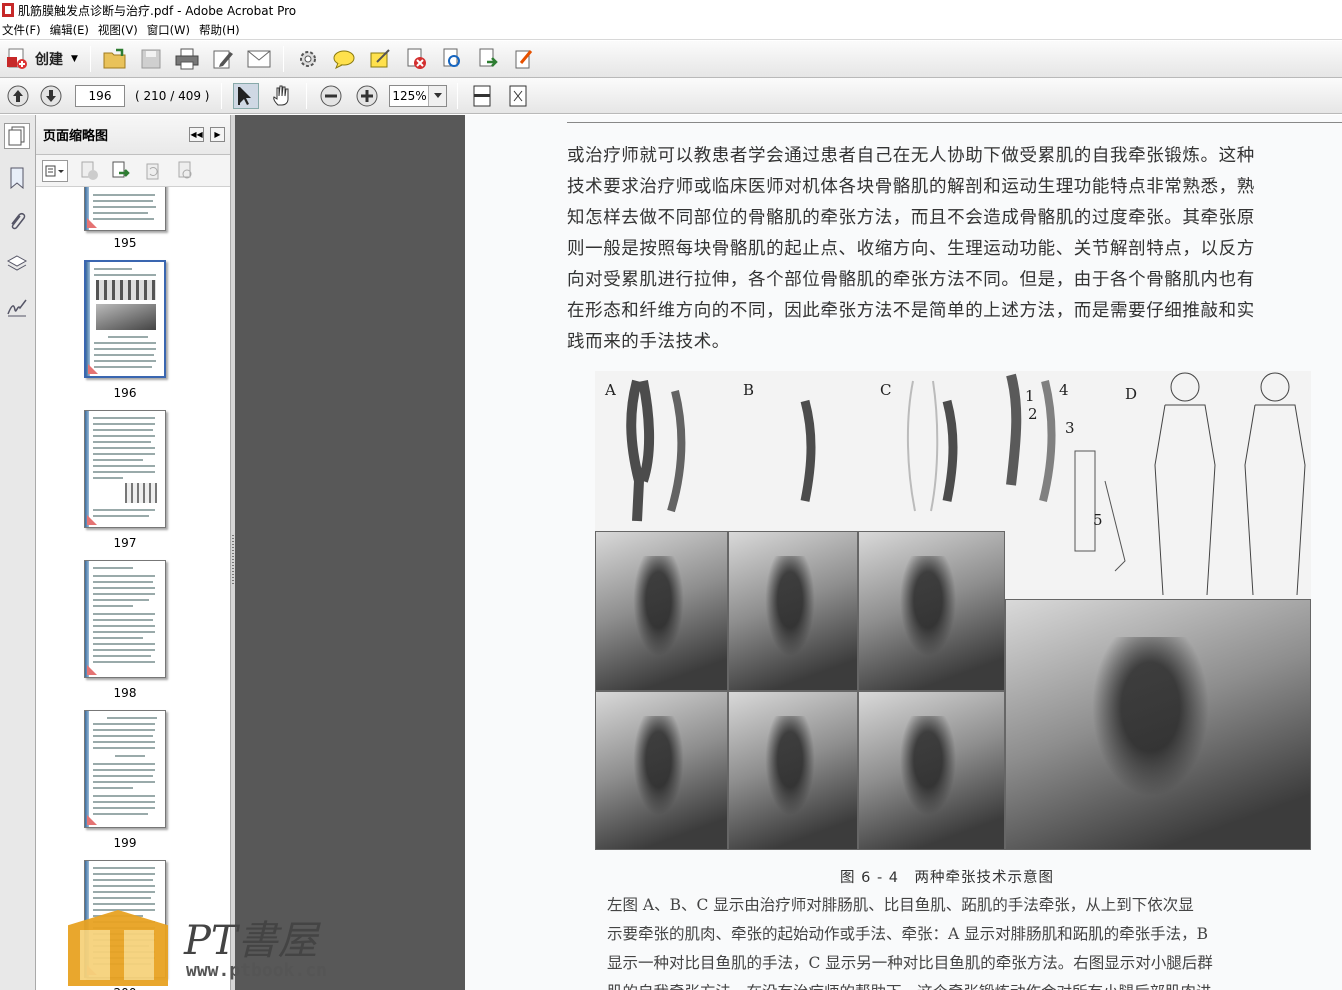 This screenshot has width=1342, height=990. What do you see at coordinates (344, 59) in the screenshot?
I see `comment-button` at bounding box center [344, 59].